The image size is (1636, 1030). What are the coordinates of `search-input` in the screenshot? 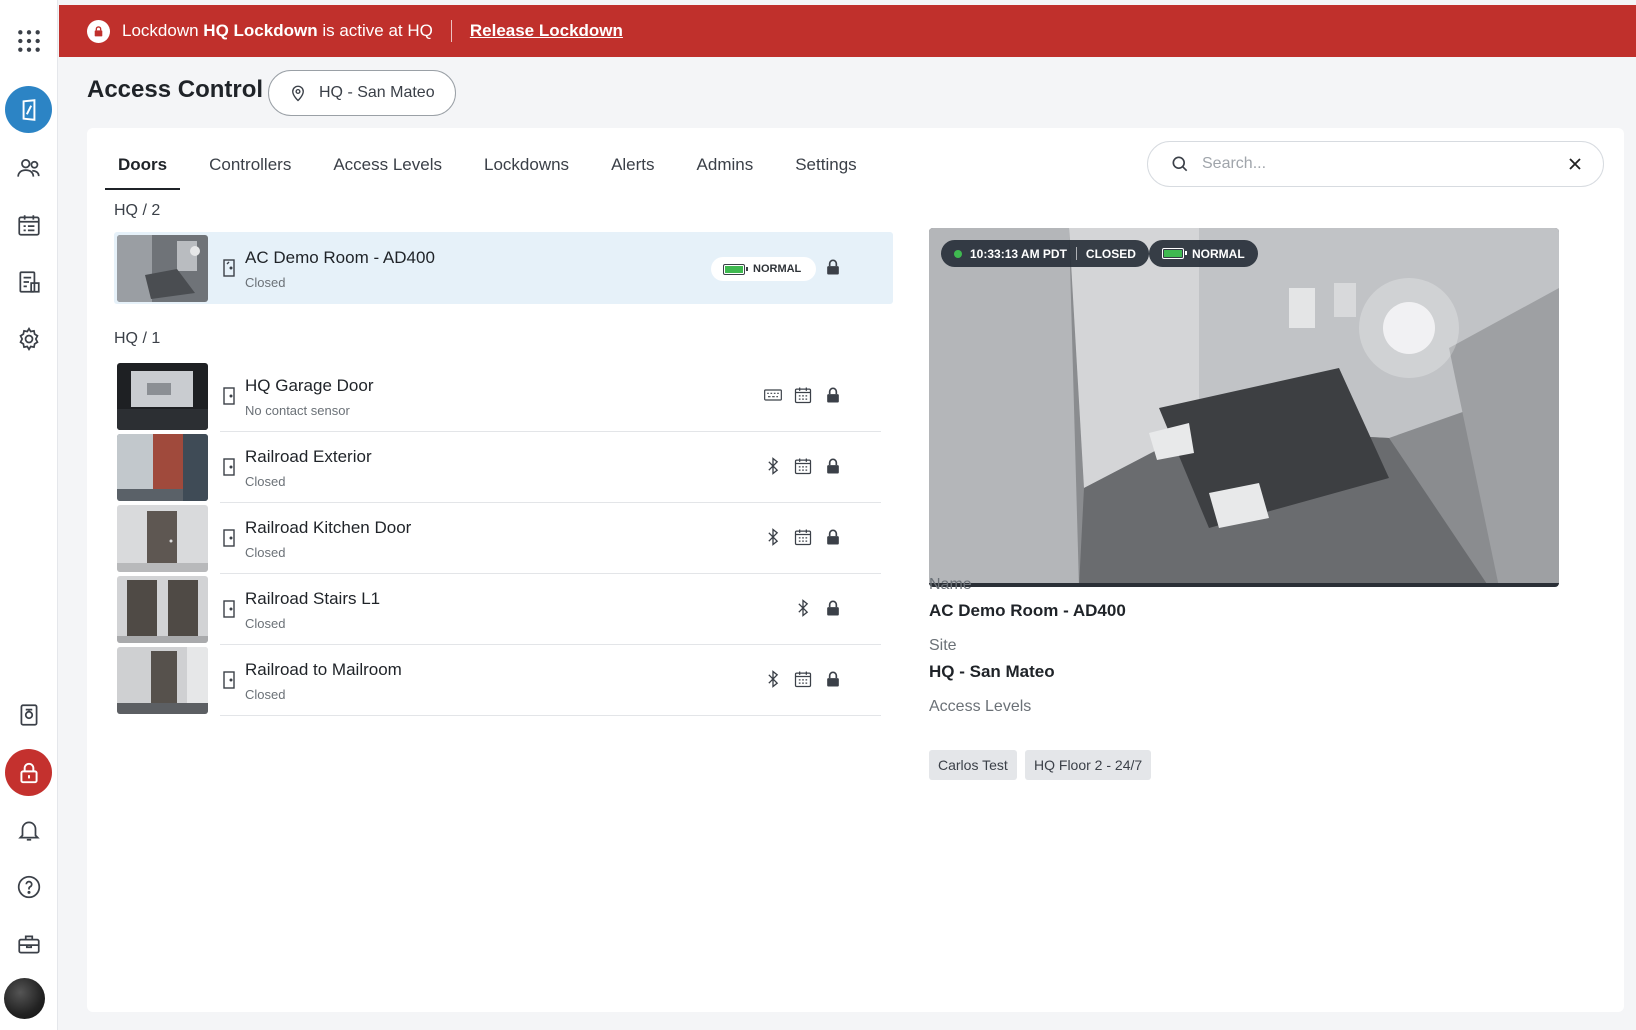 It's located at (1372, 164).